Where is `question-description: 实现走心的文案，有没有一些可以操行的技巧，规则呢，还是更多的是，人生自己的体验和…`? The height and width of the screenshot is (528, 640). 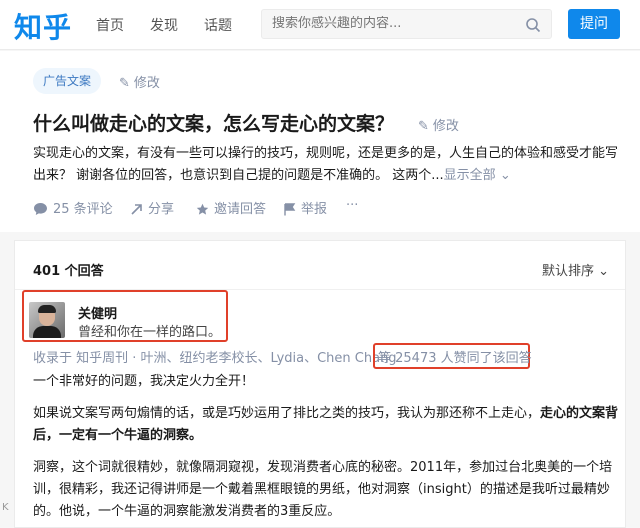 question-description: 实现走心的文案，有没有一些可以操行的技巧，规则呢，还是更多的是，人生自己的体验和… is located at coordinates (331, 165).